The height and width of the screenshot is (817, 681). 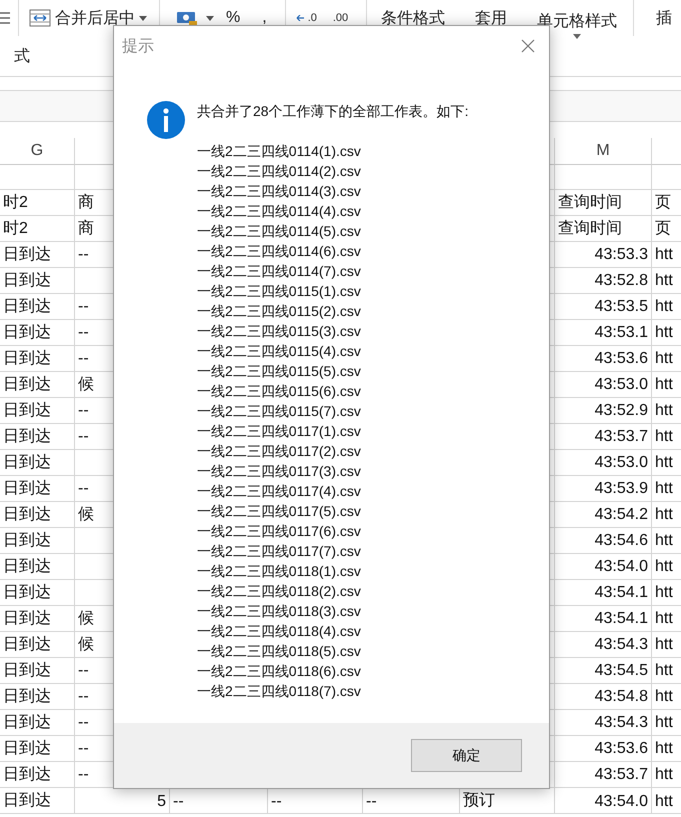 I want to click on conditional-format-button: 条件格式, so click(x=413, y=18).